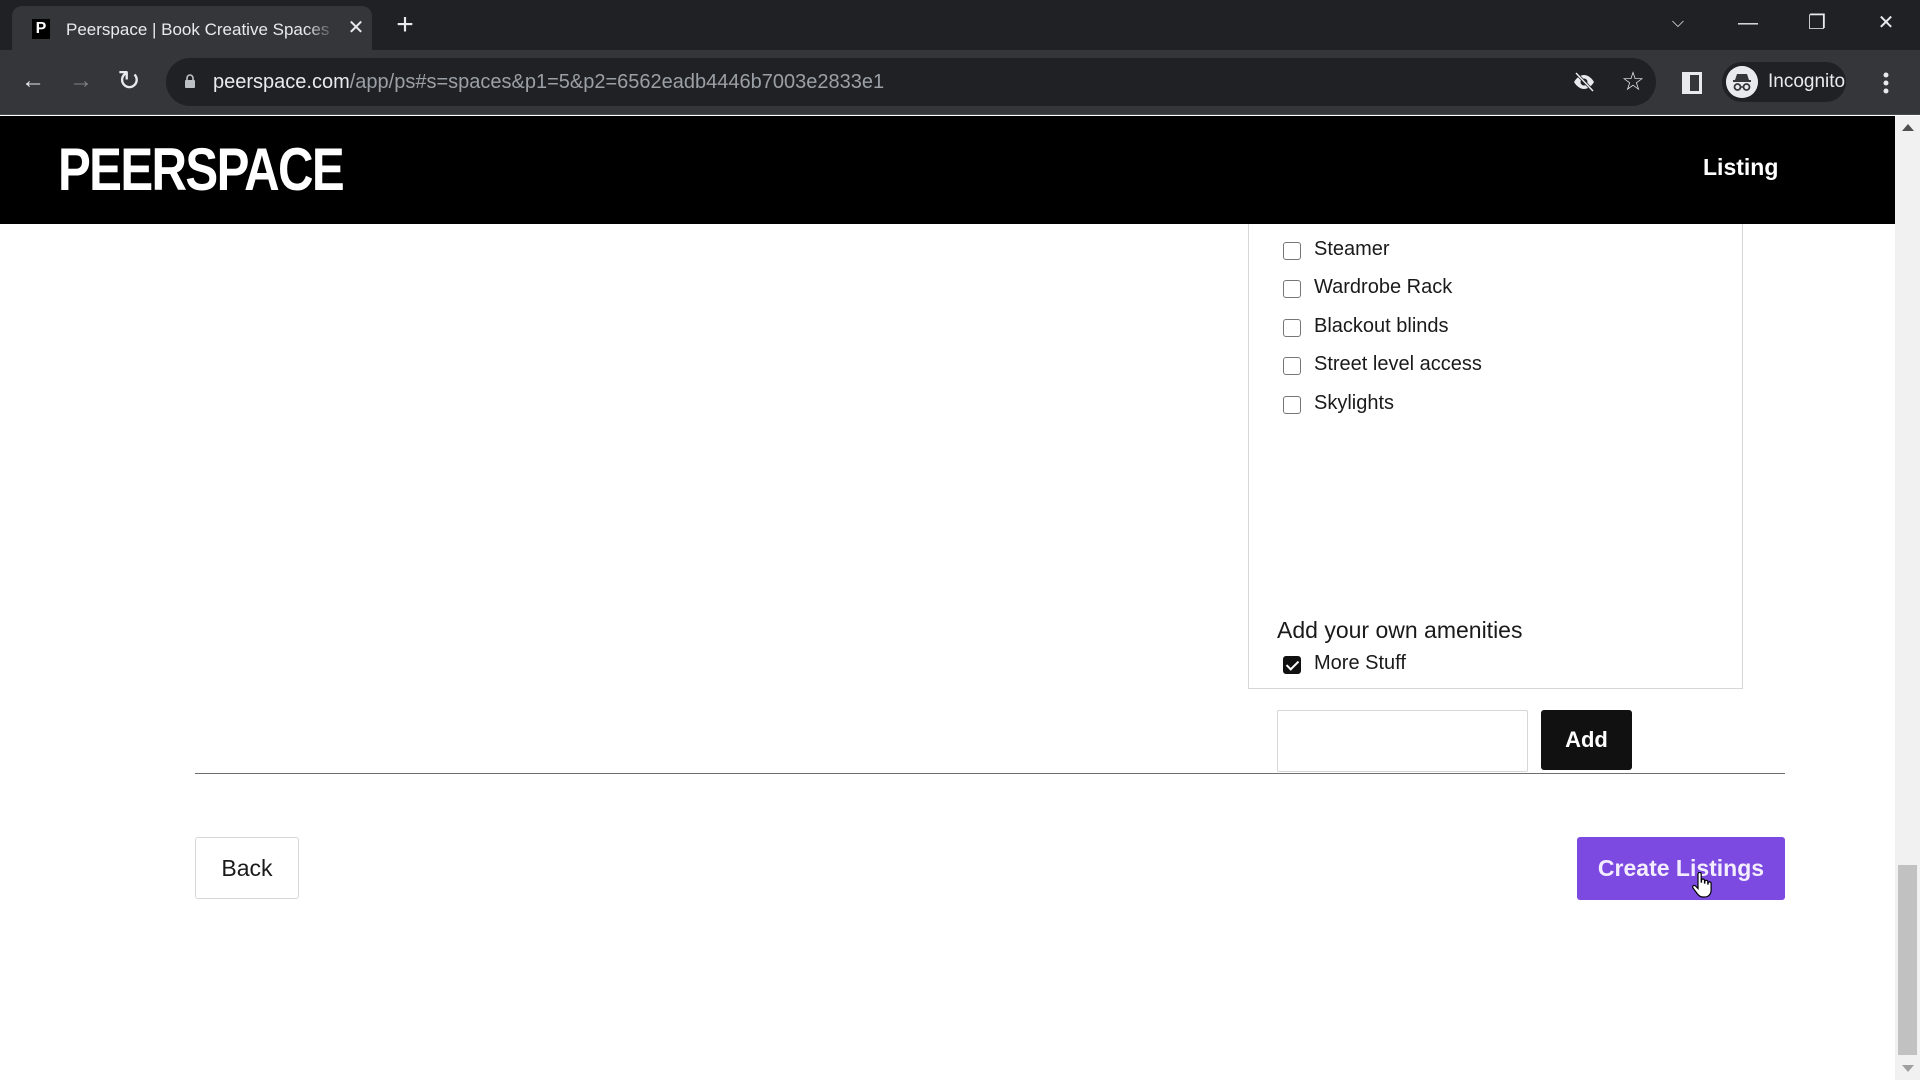 This screenshot has height=1080, width=1920. What do you see at coordinates (1886, 83) in the screenshot?
I see `browser-menu-icon` at bounding box center [1886, 83].